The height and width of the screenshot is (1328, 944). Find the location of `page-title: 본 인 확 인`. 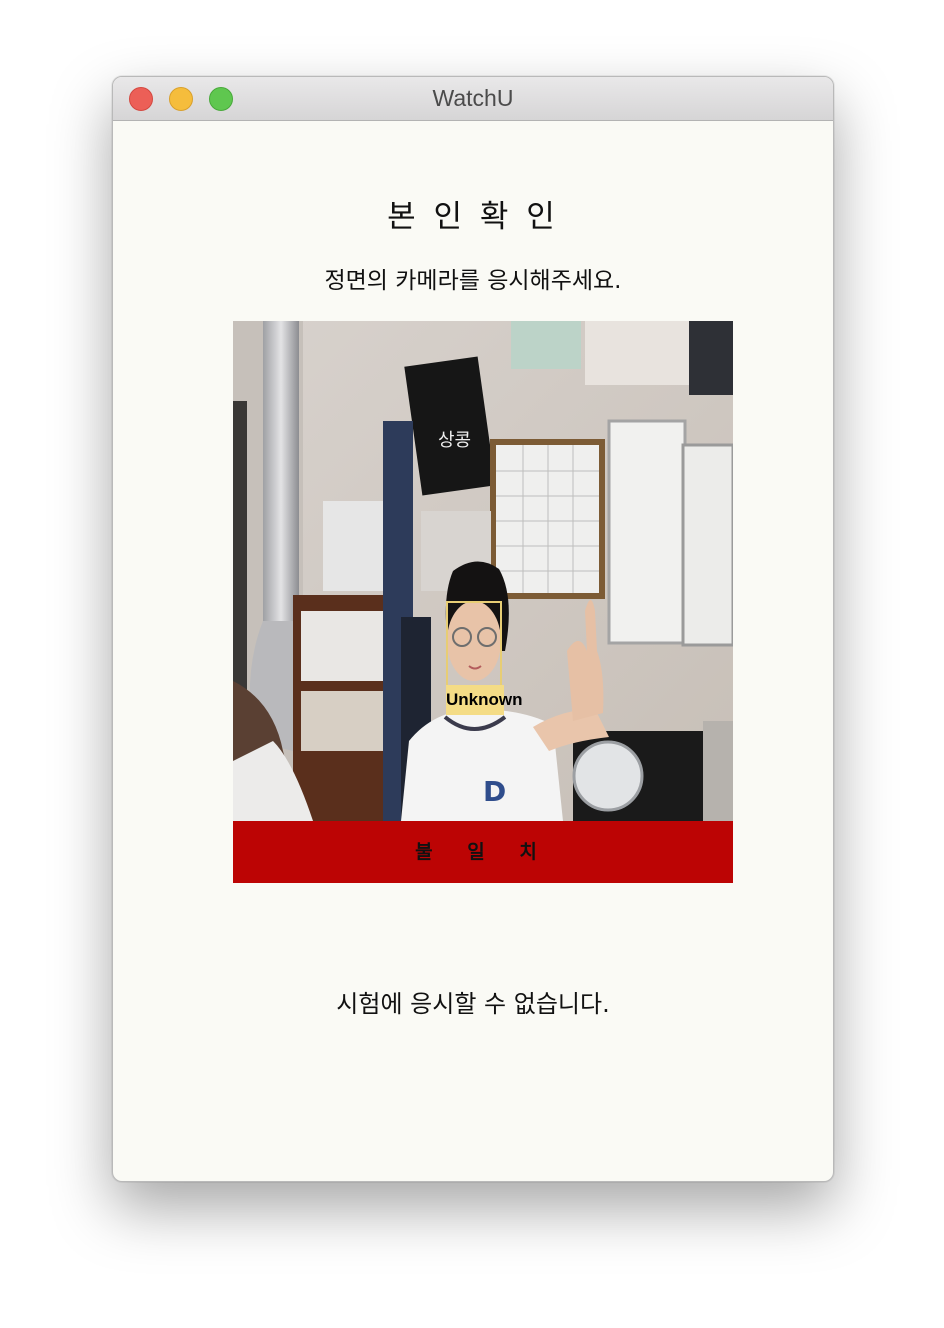

page-title: 본 인 확 인 is located at coordinates (473, 217).